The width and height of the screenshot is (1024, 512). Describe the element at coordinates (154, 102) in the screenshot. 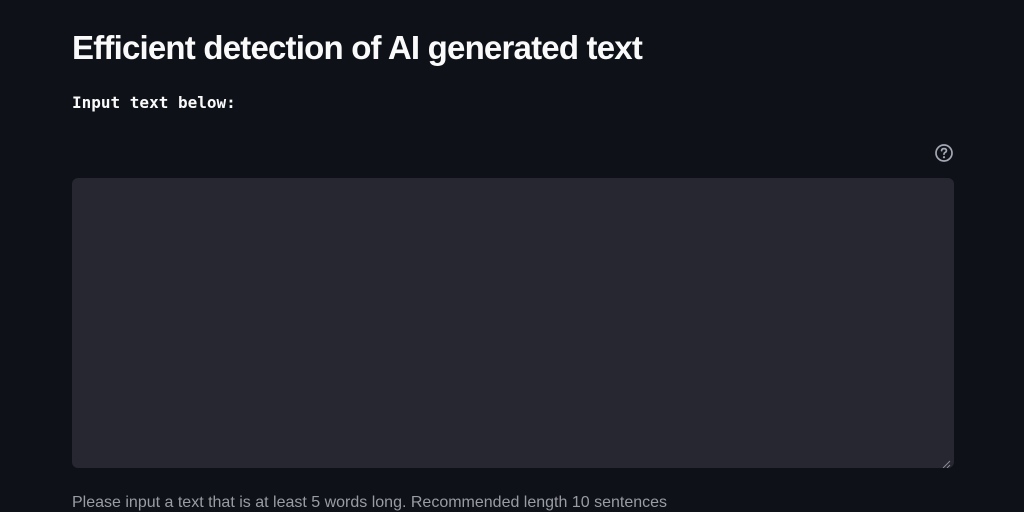

I see `input-label: Input text below:` at that location.